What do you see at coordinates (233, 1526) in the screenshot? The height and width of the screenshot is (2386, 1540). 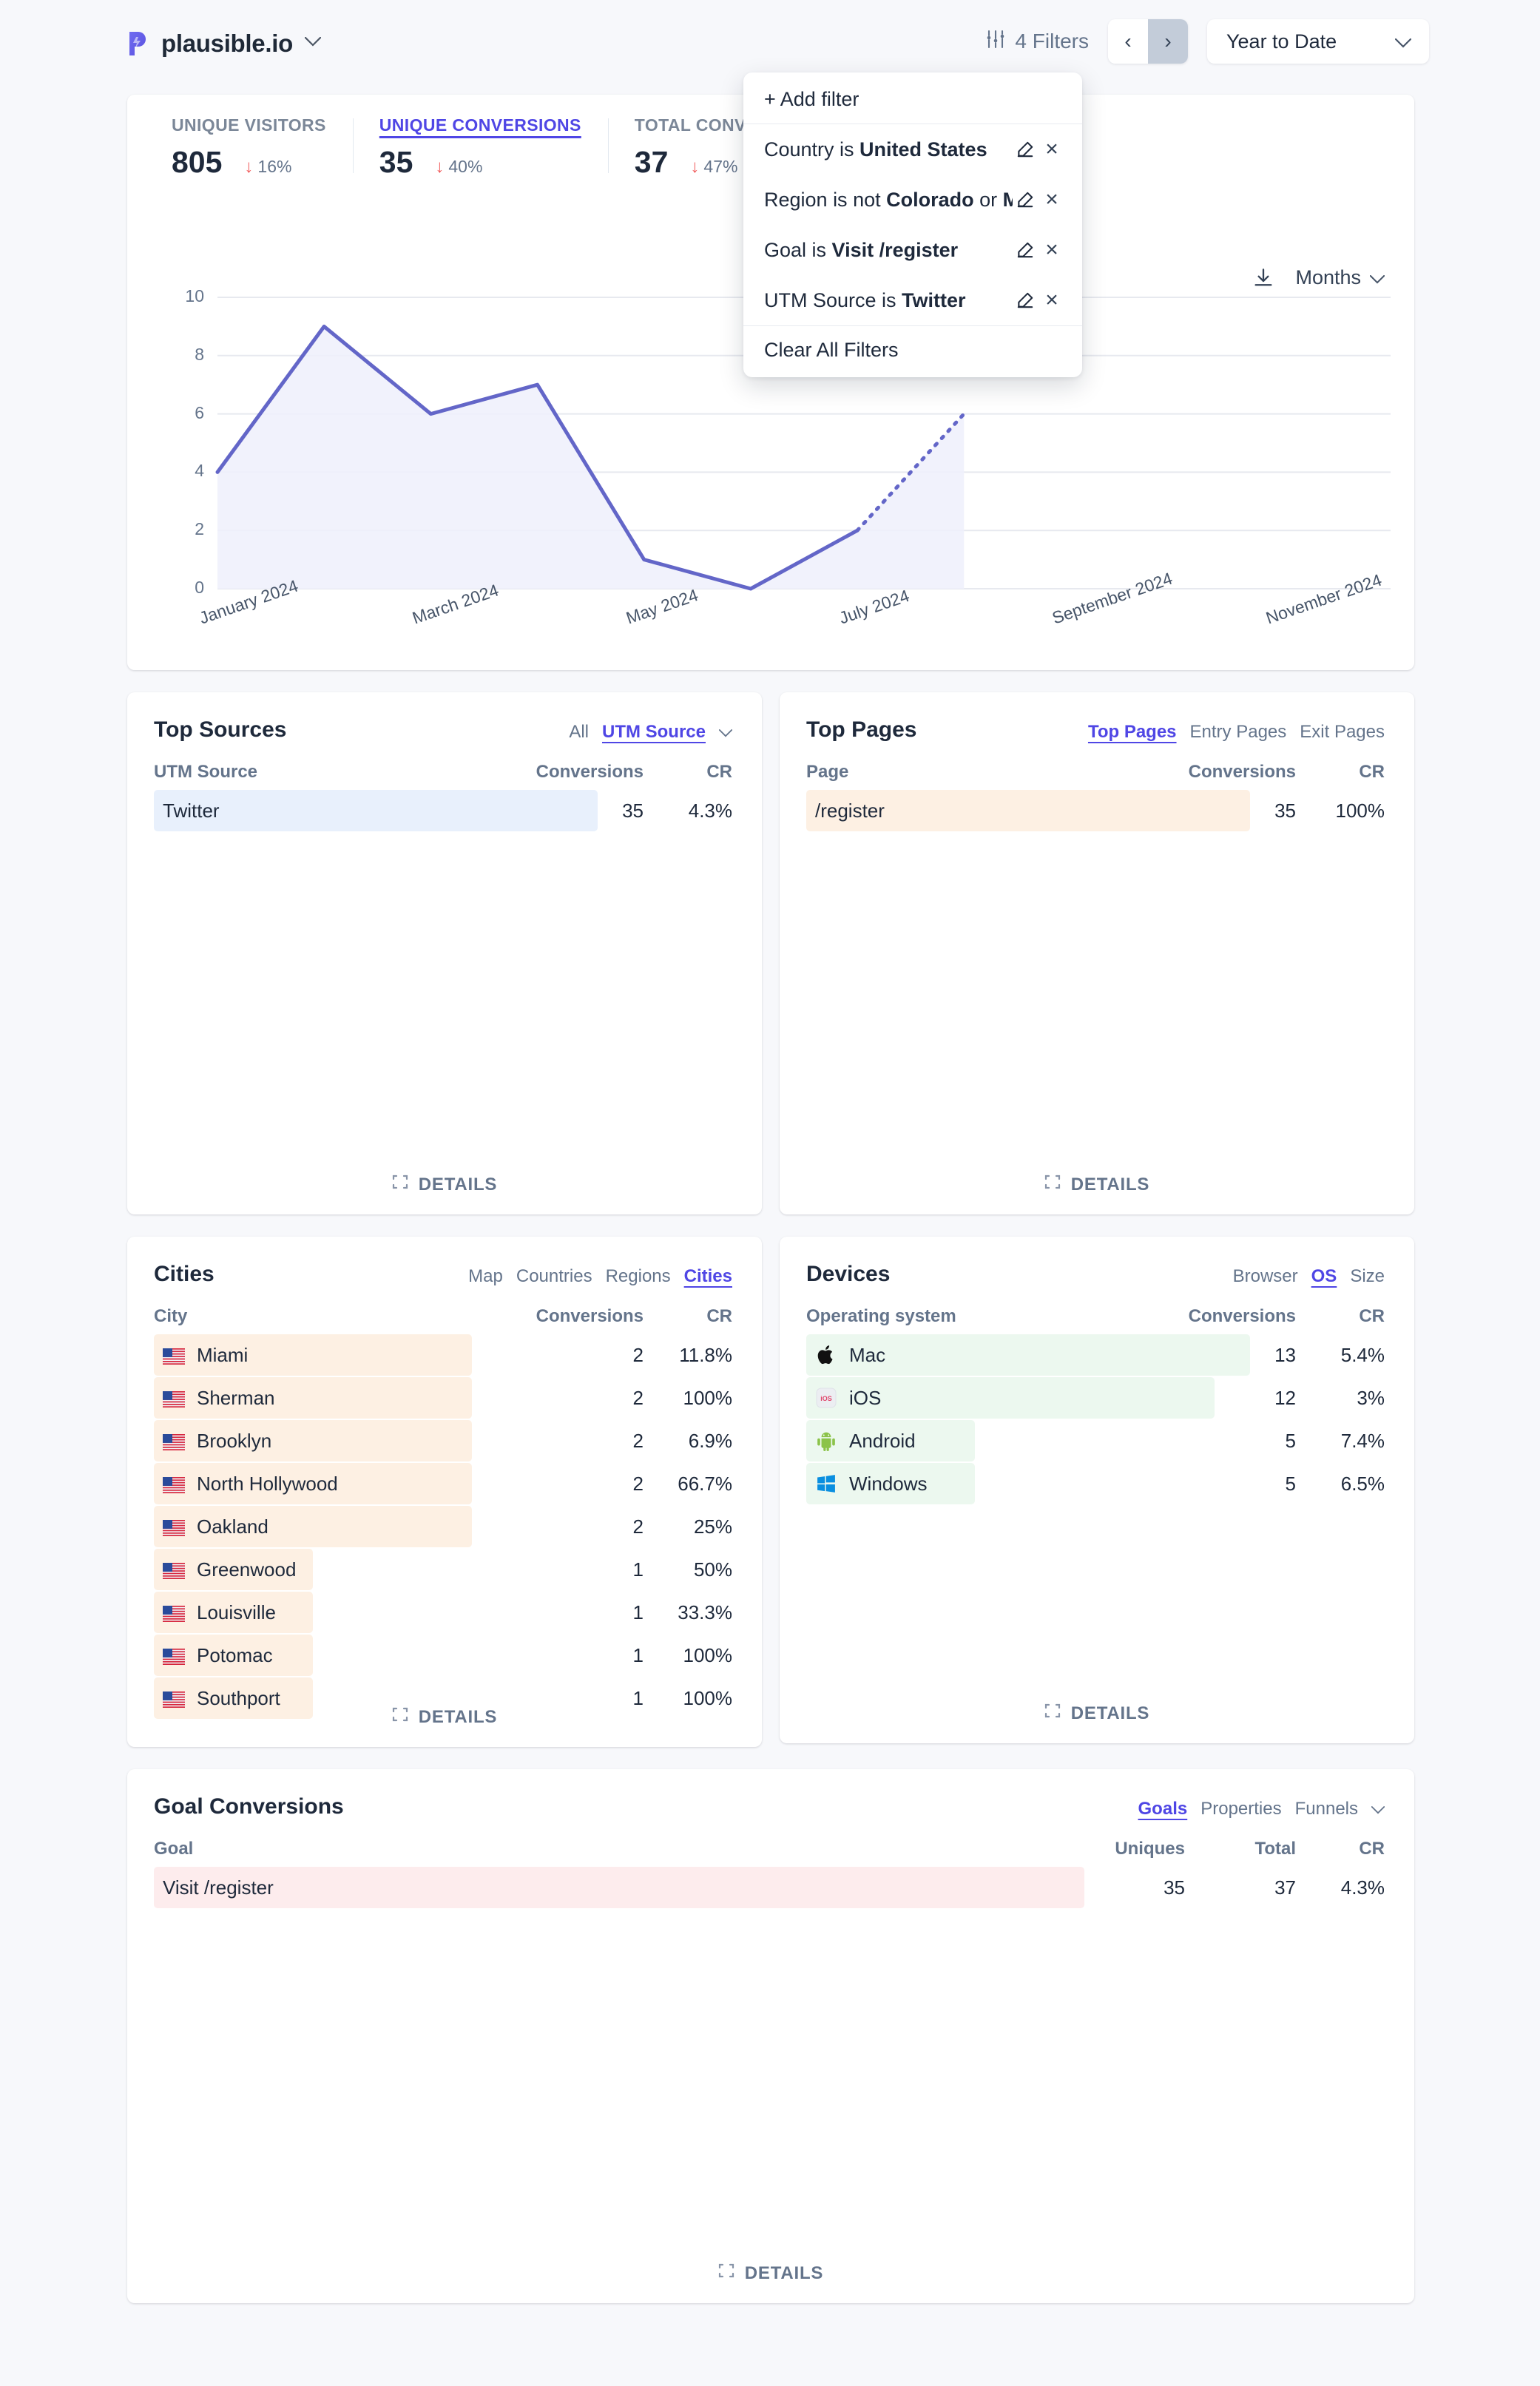 I see `row-name: Oakland` at bounding box center [233, 1526].